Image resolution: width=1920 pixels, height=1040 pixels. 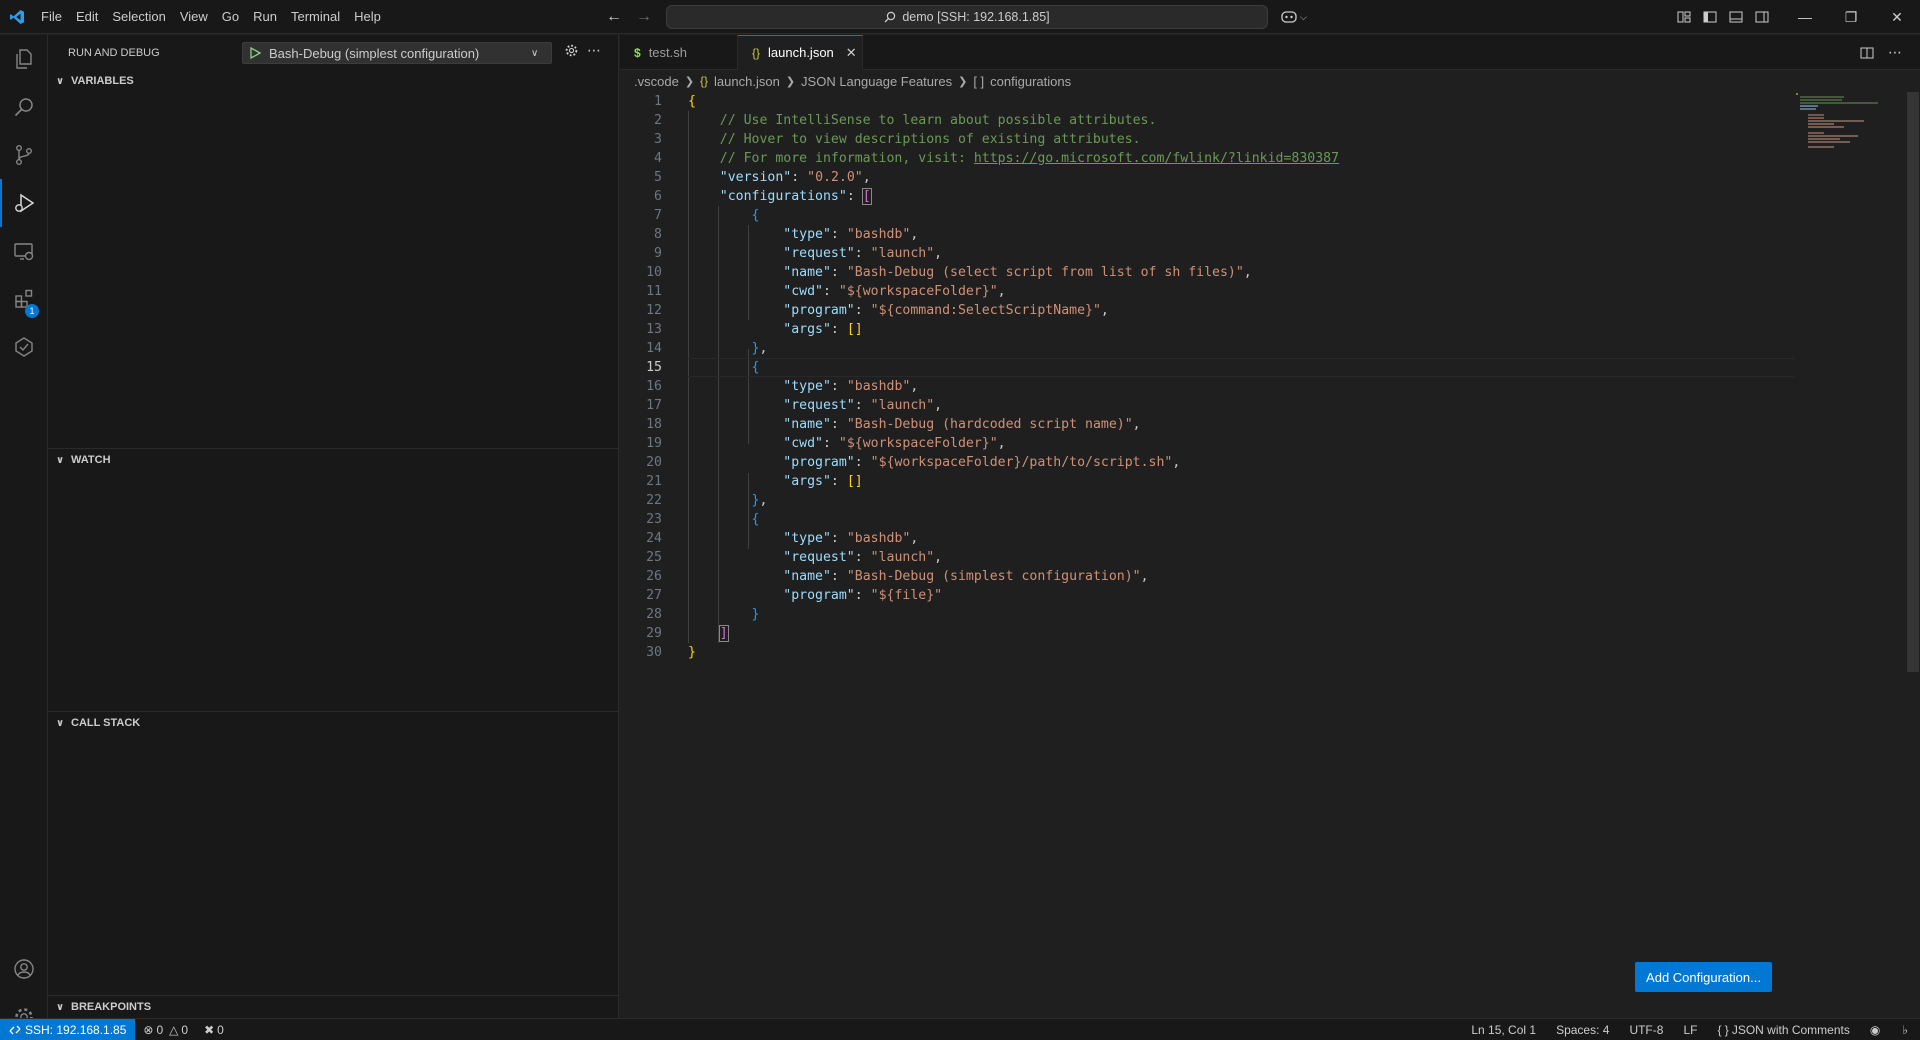 What do you see at coordinates (644, 17) in the screenshot?
I see `forward-arrow-icon: →` at bounding box center [644, 17].